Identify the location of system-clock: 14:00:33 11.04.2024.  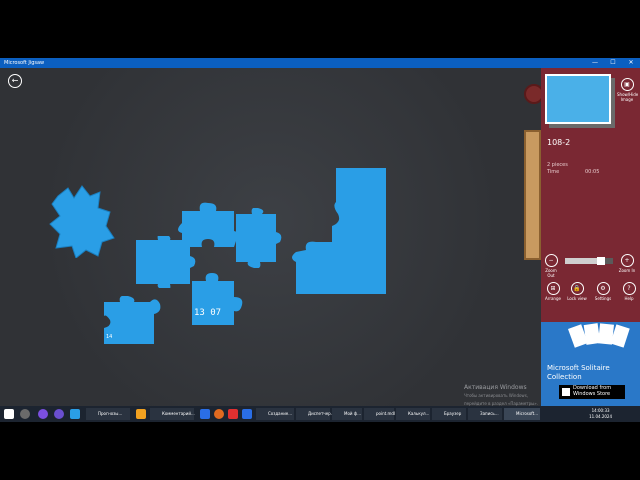
(600, 414).